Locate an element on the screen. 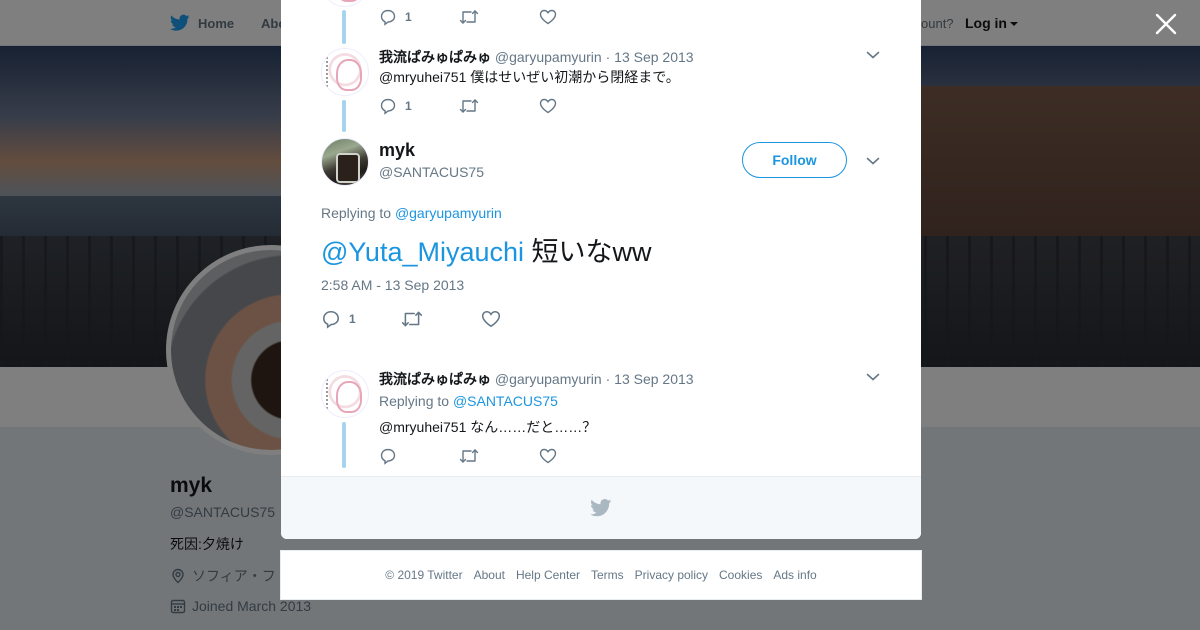  tweet-replying-to: Replying to @SANTACUS75 is located at coordinates (468, 401).